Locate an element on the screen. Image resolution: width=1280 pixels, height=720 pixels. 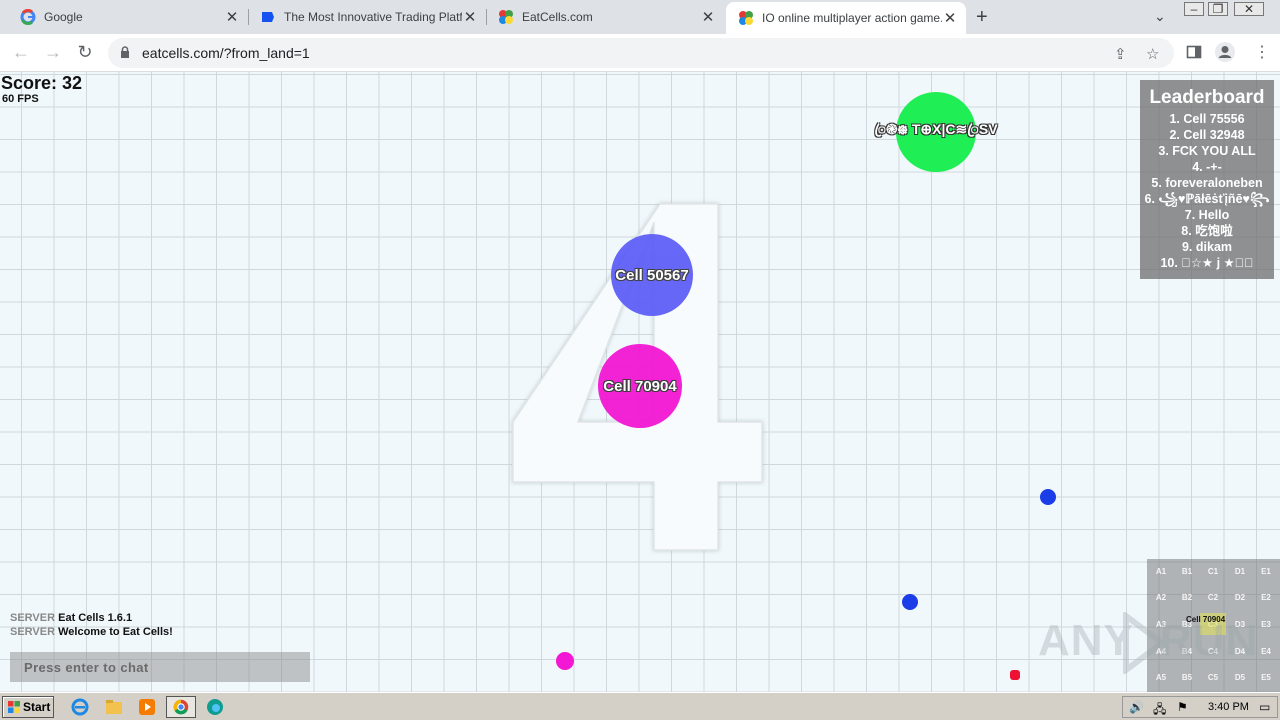
file-explorer-icon is located at coordinates (114, 707).